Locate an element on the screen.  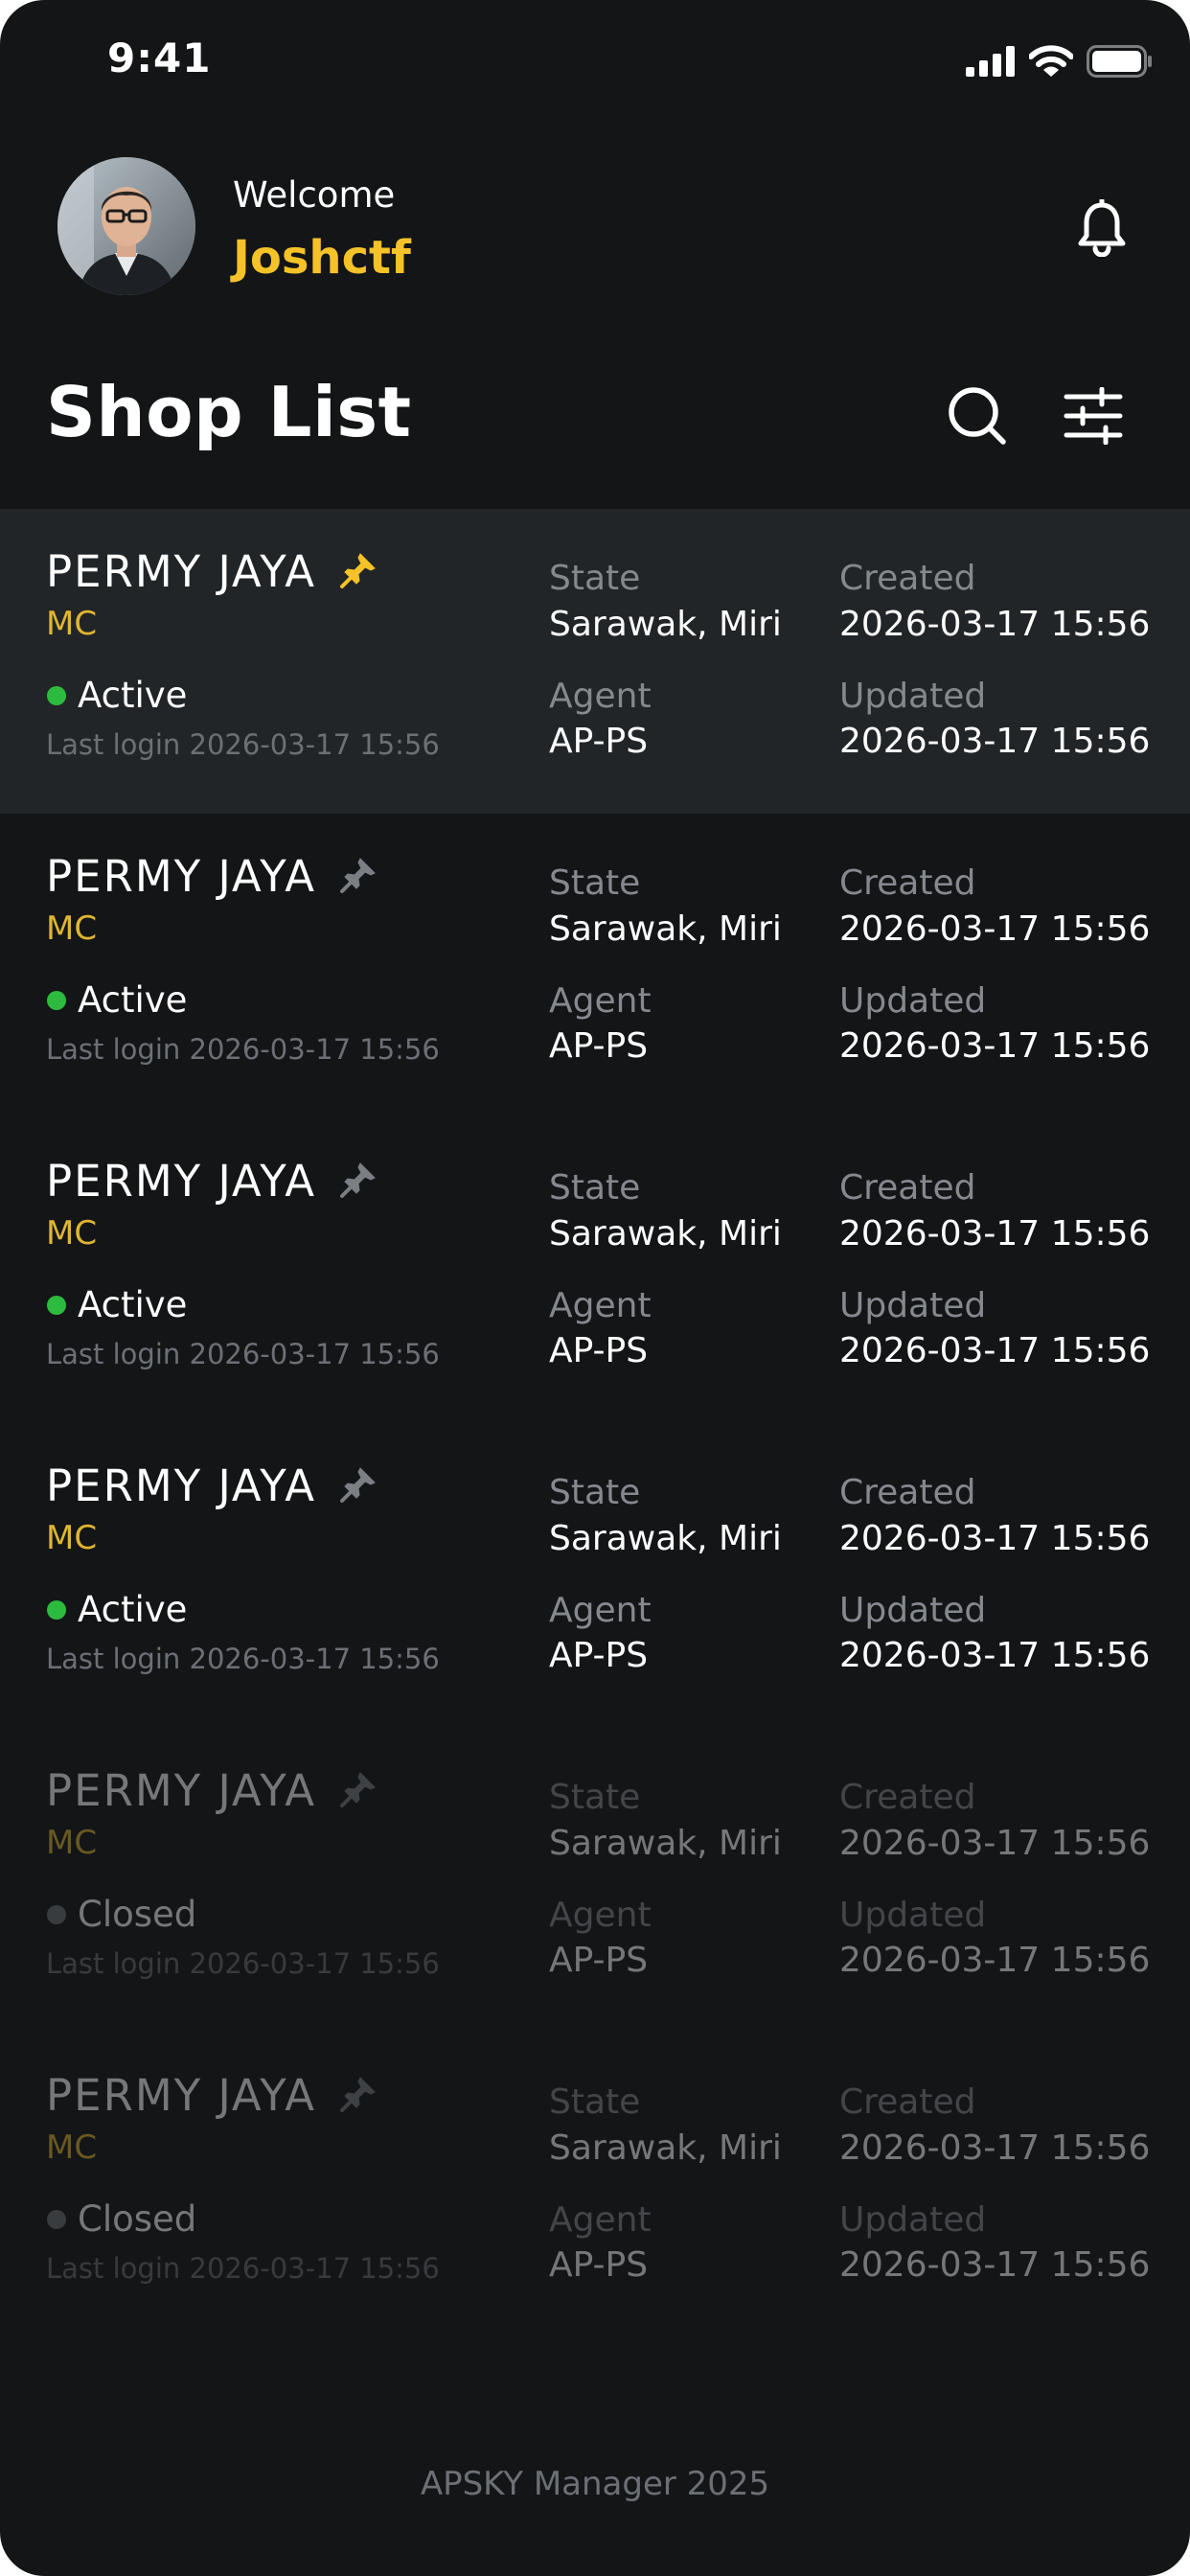
user-photo is located at coordinates (126, 226).